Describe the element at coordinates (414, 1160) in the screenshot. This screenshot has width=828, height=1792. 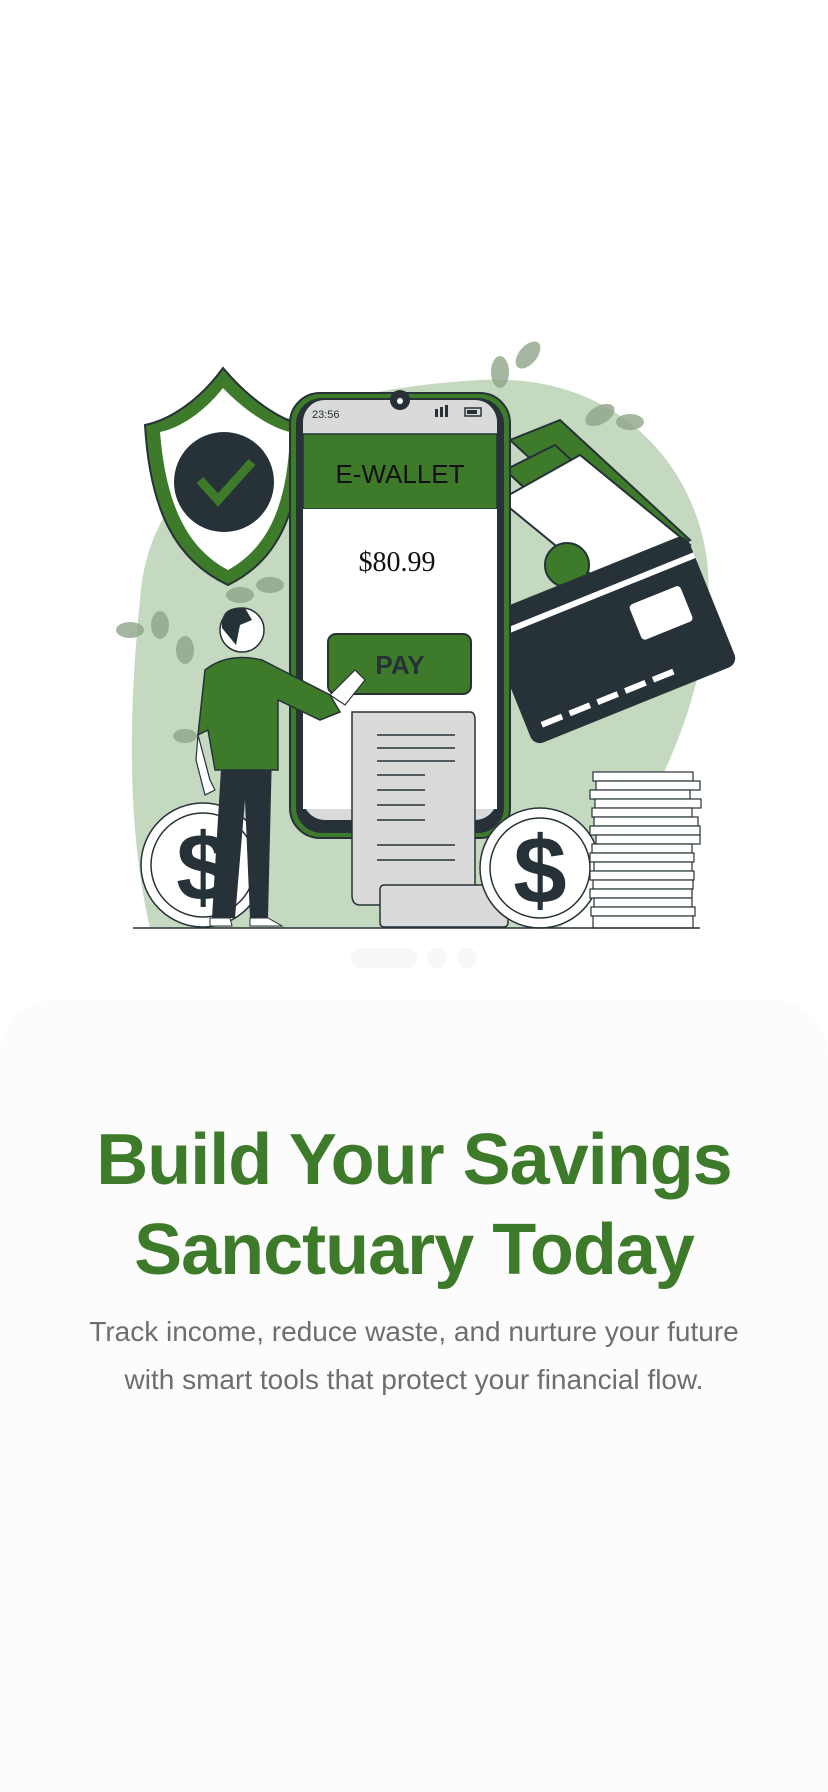
I see `title-line-1: Build Your Savings` at that location.